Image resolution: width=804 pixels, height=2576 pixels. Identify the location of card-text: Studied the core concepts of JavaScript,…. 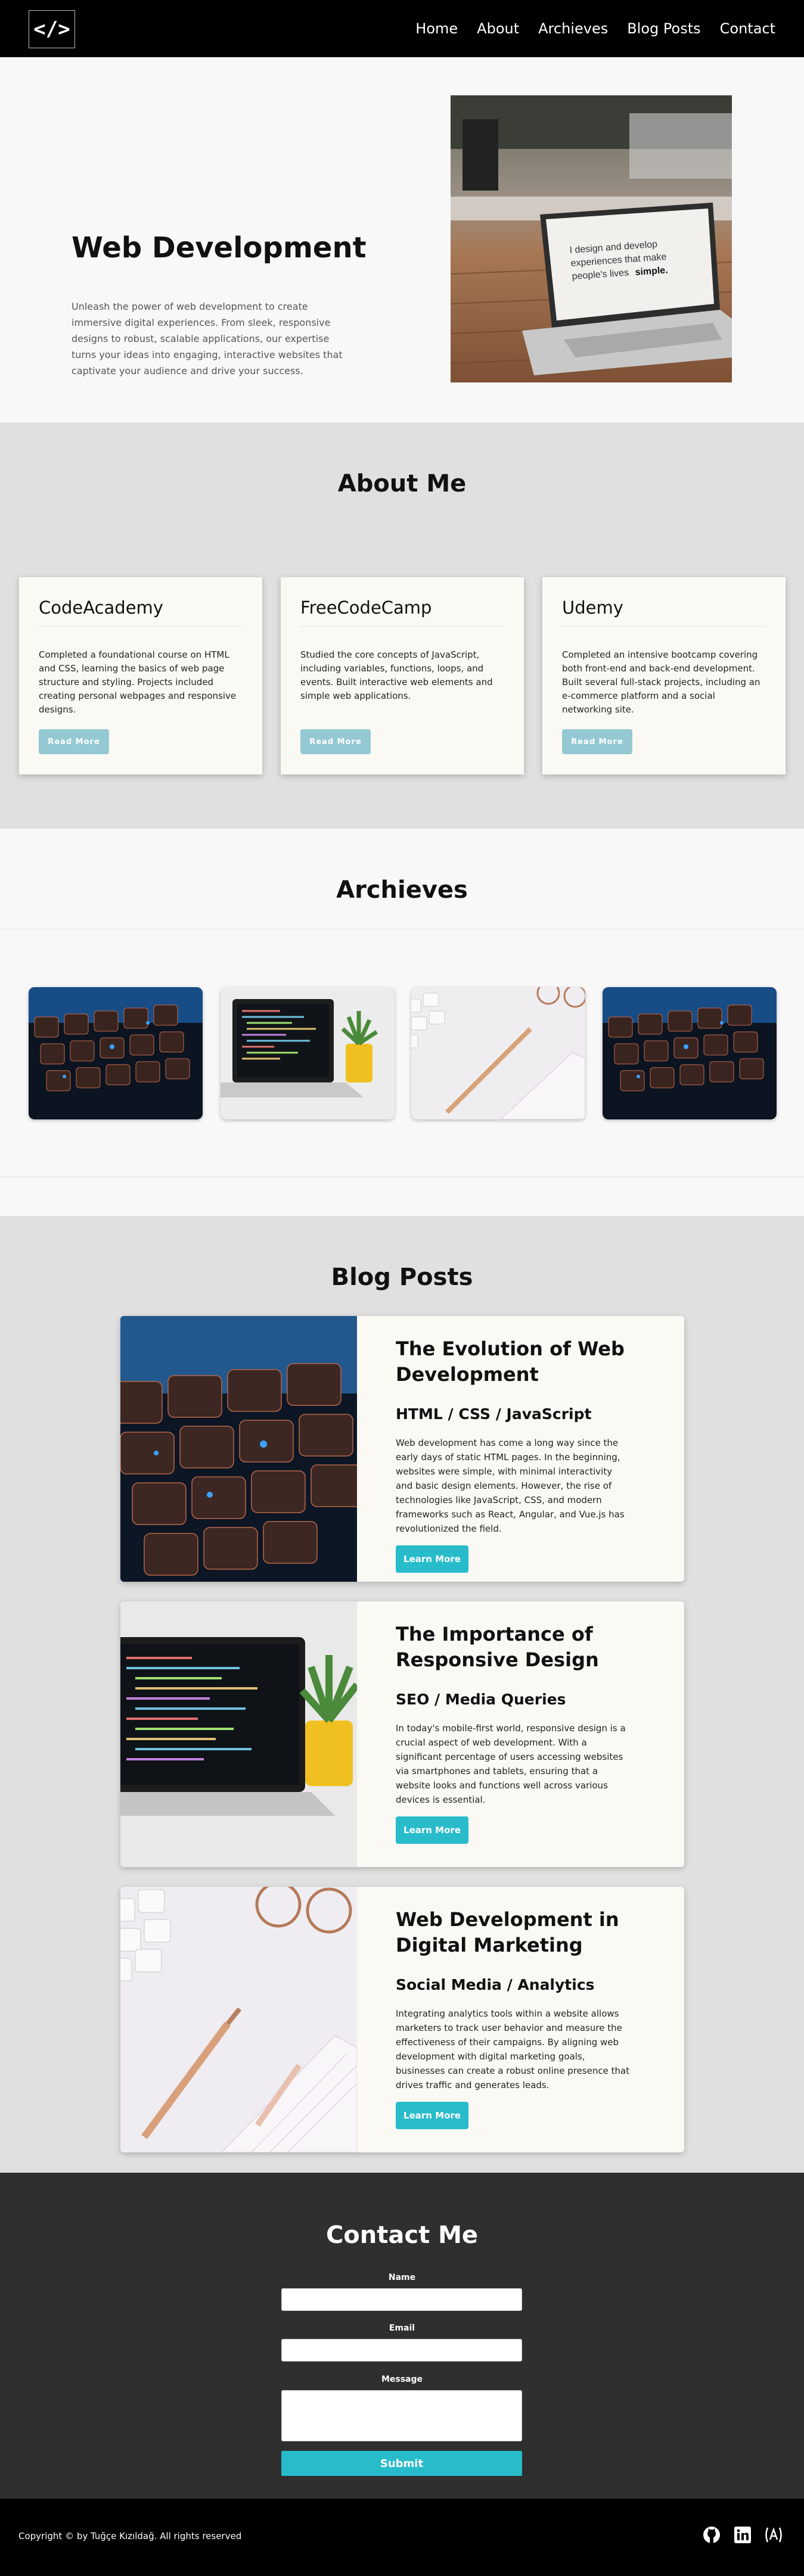
(397, 675).